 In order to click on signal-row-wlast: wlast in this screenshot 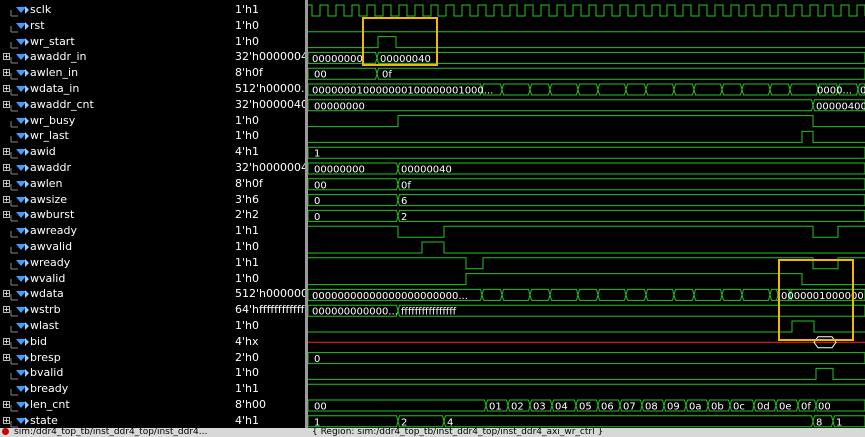, I will do `click(116, 326)`.